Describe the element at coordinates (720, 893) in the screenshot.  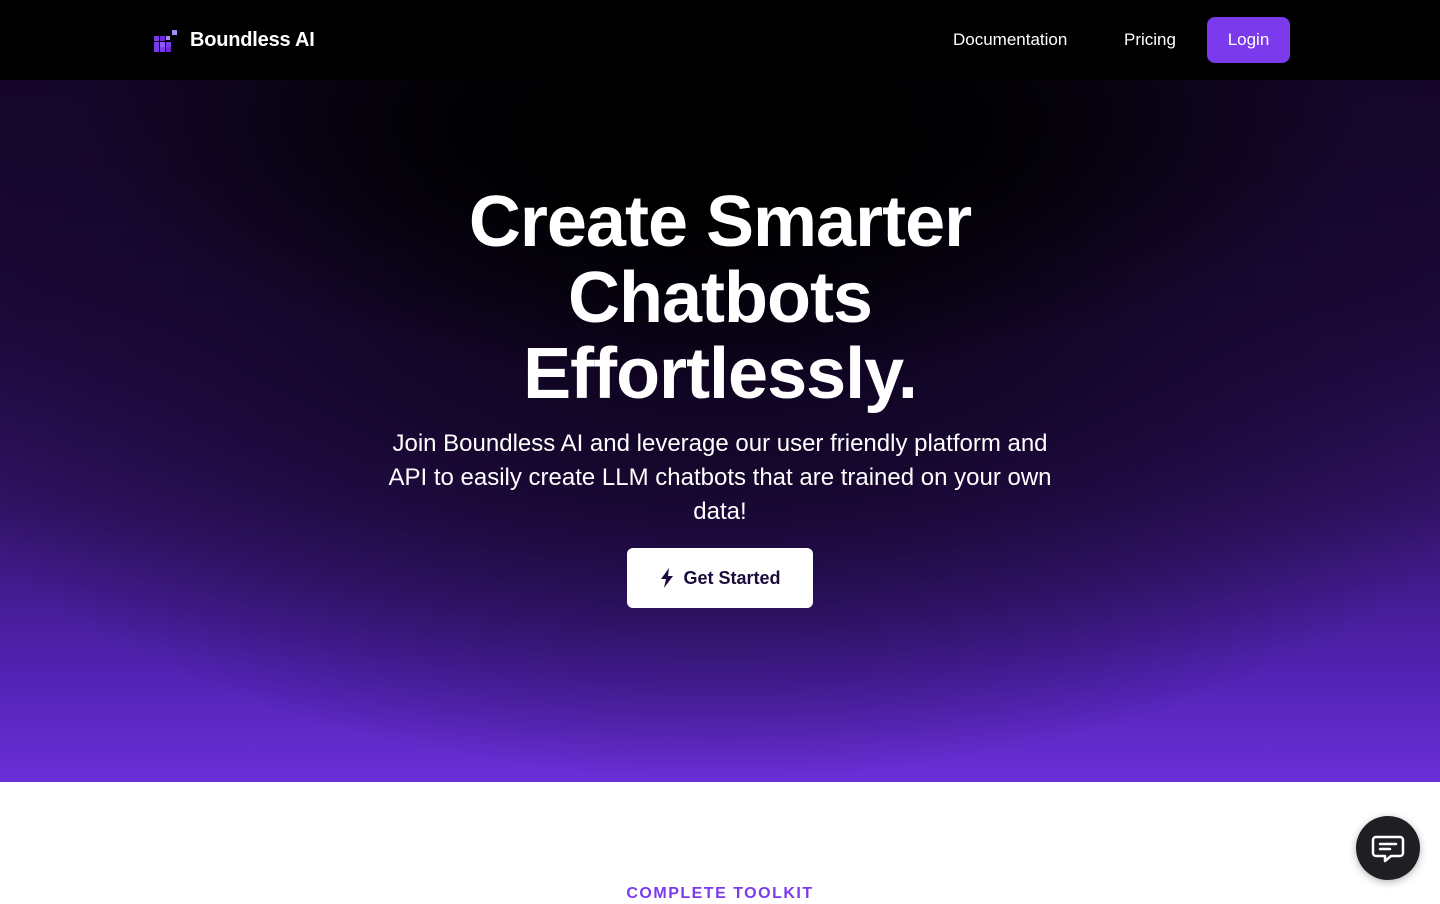
I see `section-eyebrow: COMPLETE TOOLKIT` at that location.